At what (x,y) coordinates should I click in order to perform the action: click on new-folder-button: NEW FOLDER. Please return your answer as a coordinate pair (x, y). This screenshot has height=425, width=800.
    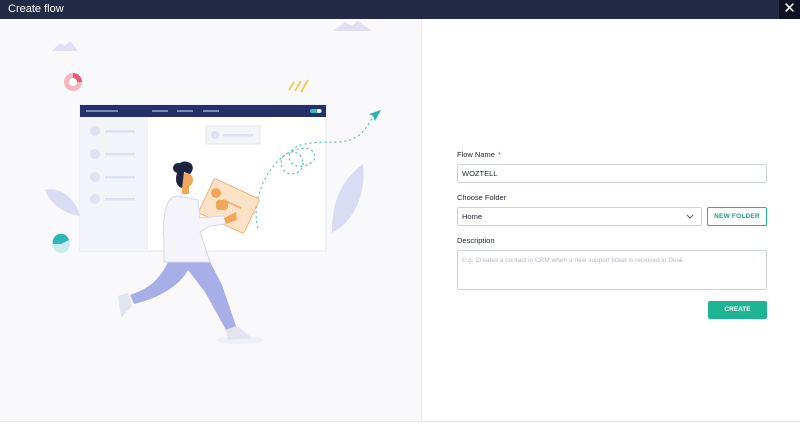
    Looking at the image, I should click on (737, 216).